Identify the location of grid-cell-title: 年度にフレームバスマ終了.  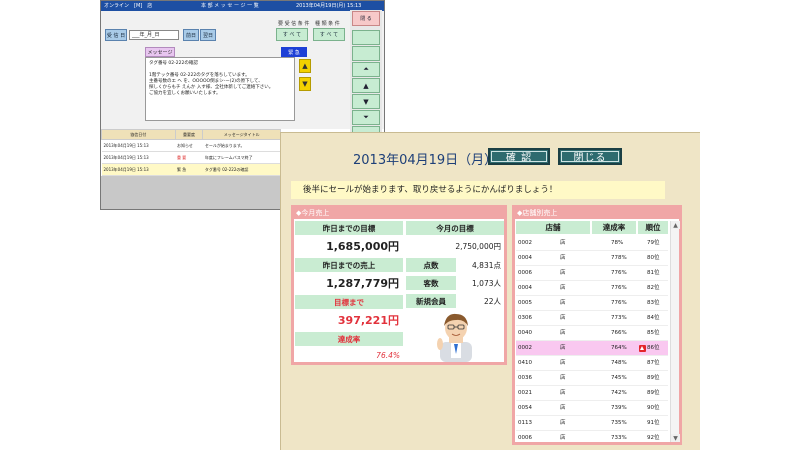
(241, 157).